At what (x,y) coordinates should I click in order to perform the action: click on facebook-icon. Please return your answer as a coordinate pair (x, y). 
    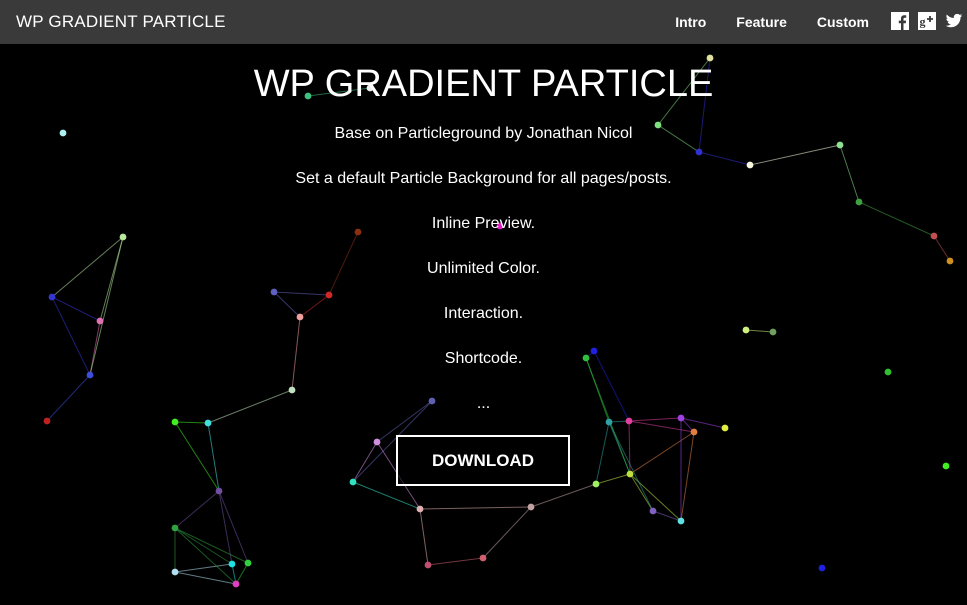
    Looking at the image, I should click on (900, 21).